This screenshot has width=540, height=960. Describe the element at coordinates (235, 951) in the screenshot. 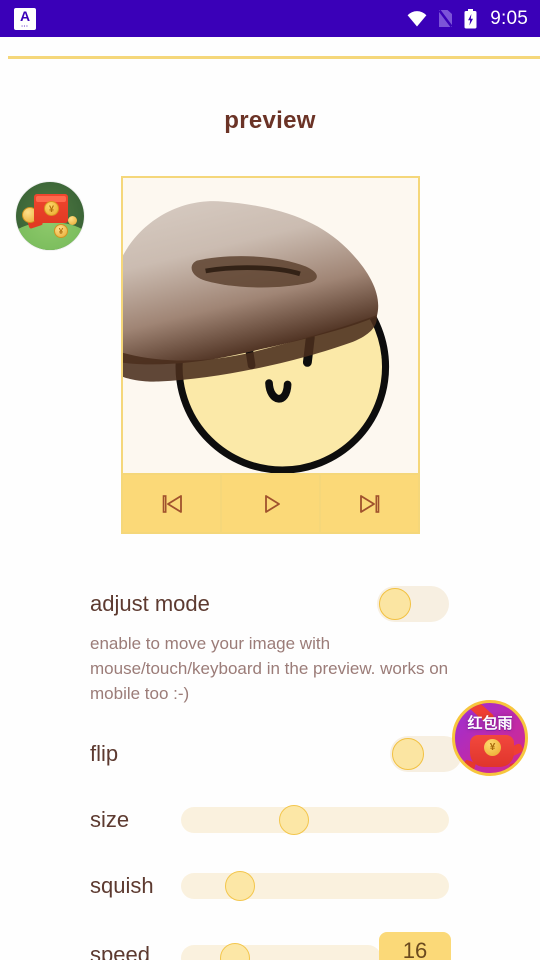

I see `speed-slider-knob` at that location.